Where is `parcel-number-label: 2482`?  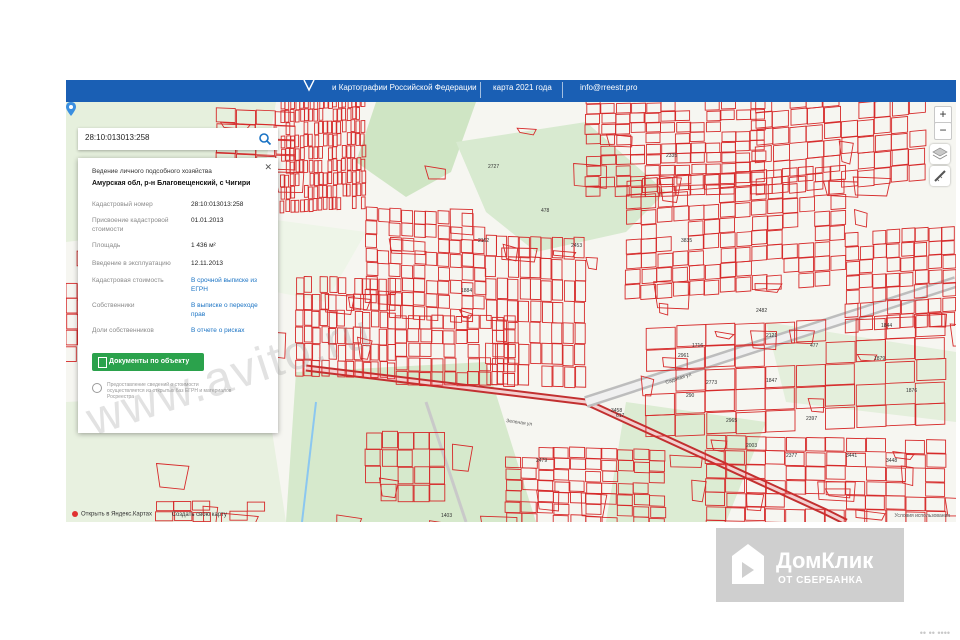
parcel-number-label: 2482 is located at coordinates (761, 311).